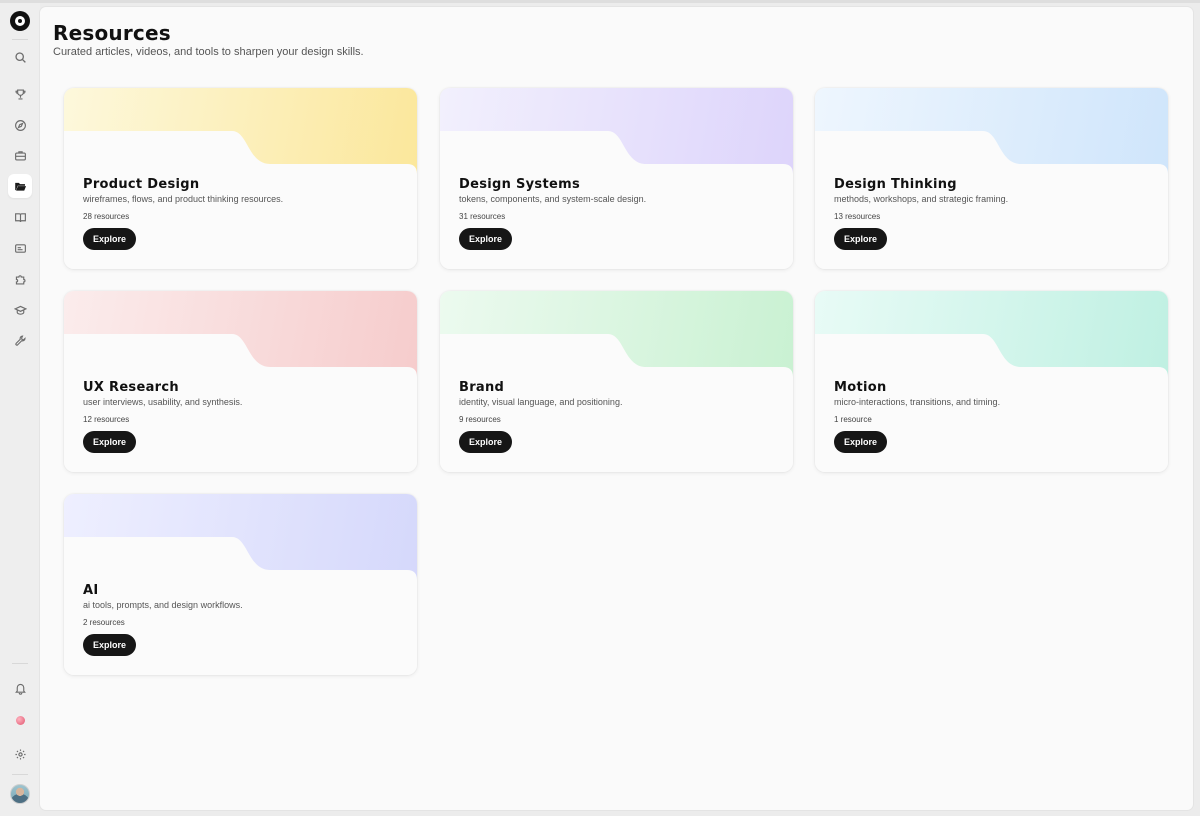  I want to click on window-top-border, so click(600, 1).